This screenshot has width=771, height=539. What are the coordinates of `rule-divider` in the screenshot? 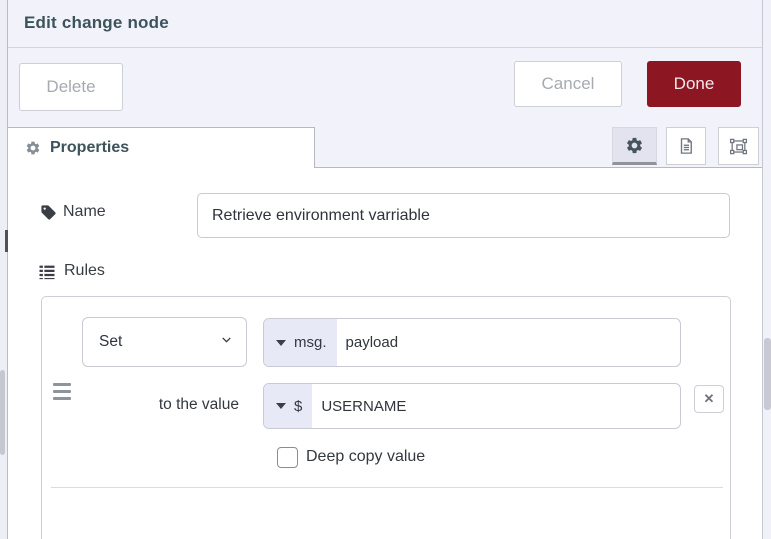 It's located at (387, 487).